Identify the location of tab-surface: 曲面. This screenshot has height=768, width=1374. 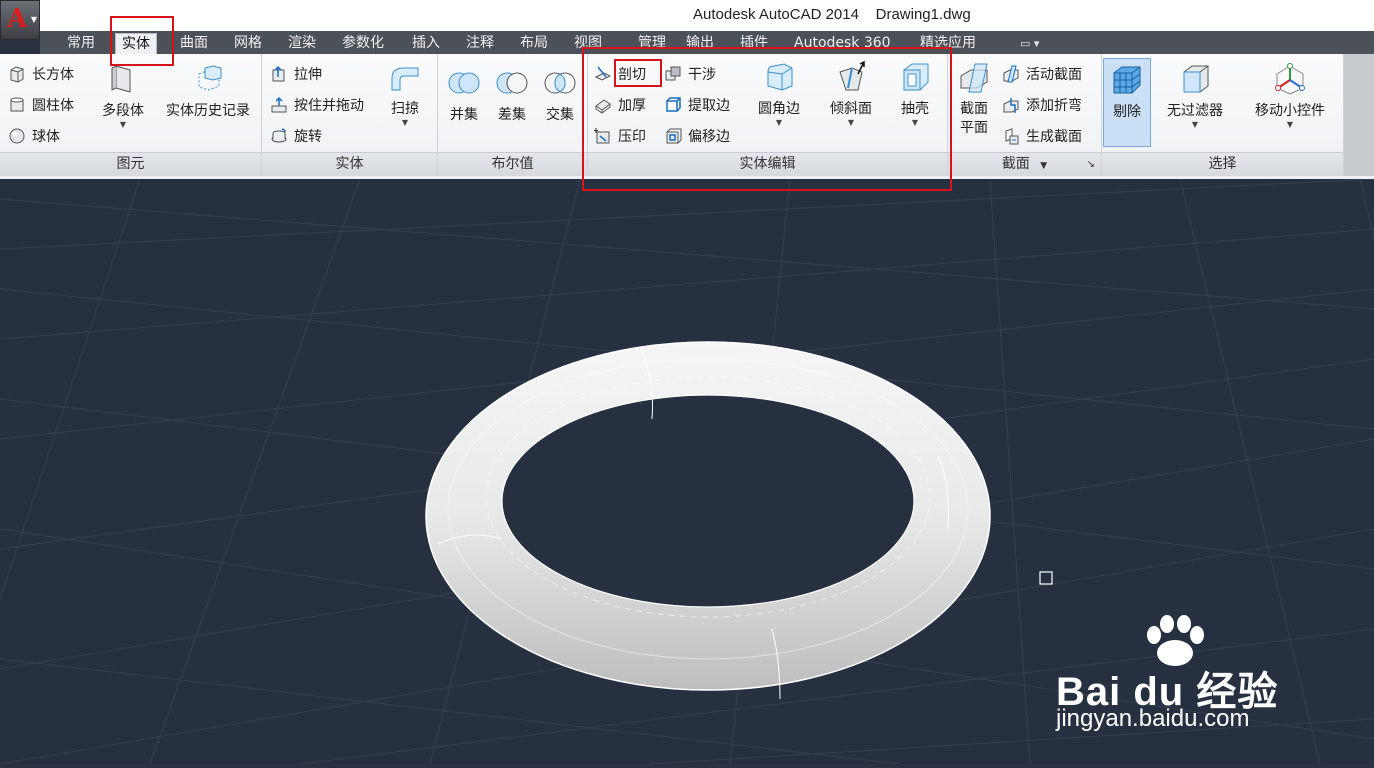
(194, 43).